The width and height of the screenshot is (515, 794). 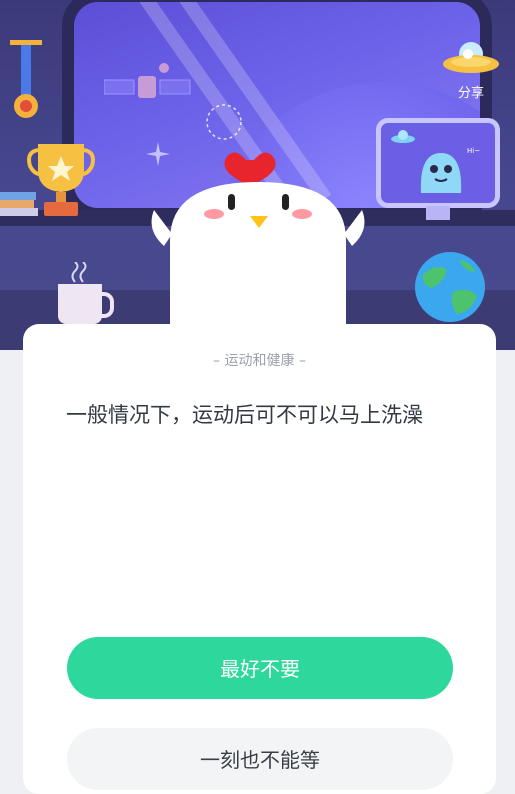 What do you see at coordinates (260, 759) in the screenshot?
I see `answer-option-2: 一刻也不能等` at bounding box center [260, 759].